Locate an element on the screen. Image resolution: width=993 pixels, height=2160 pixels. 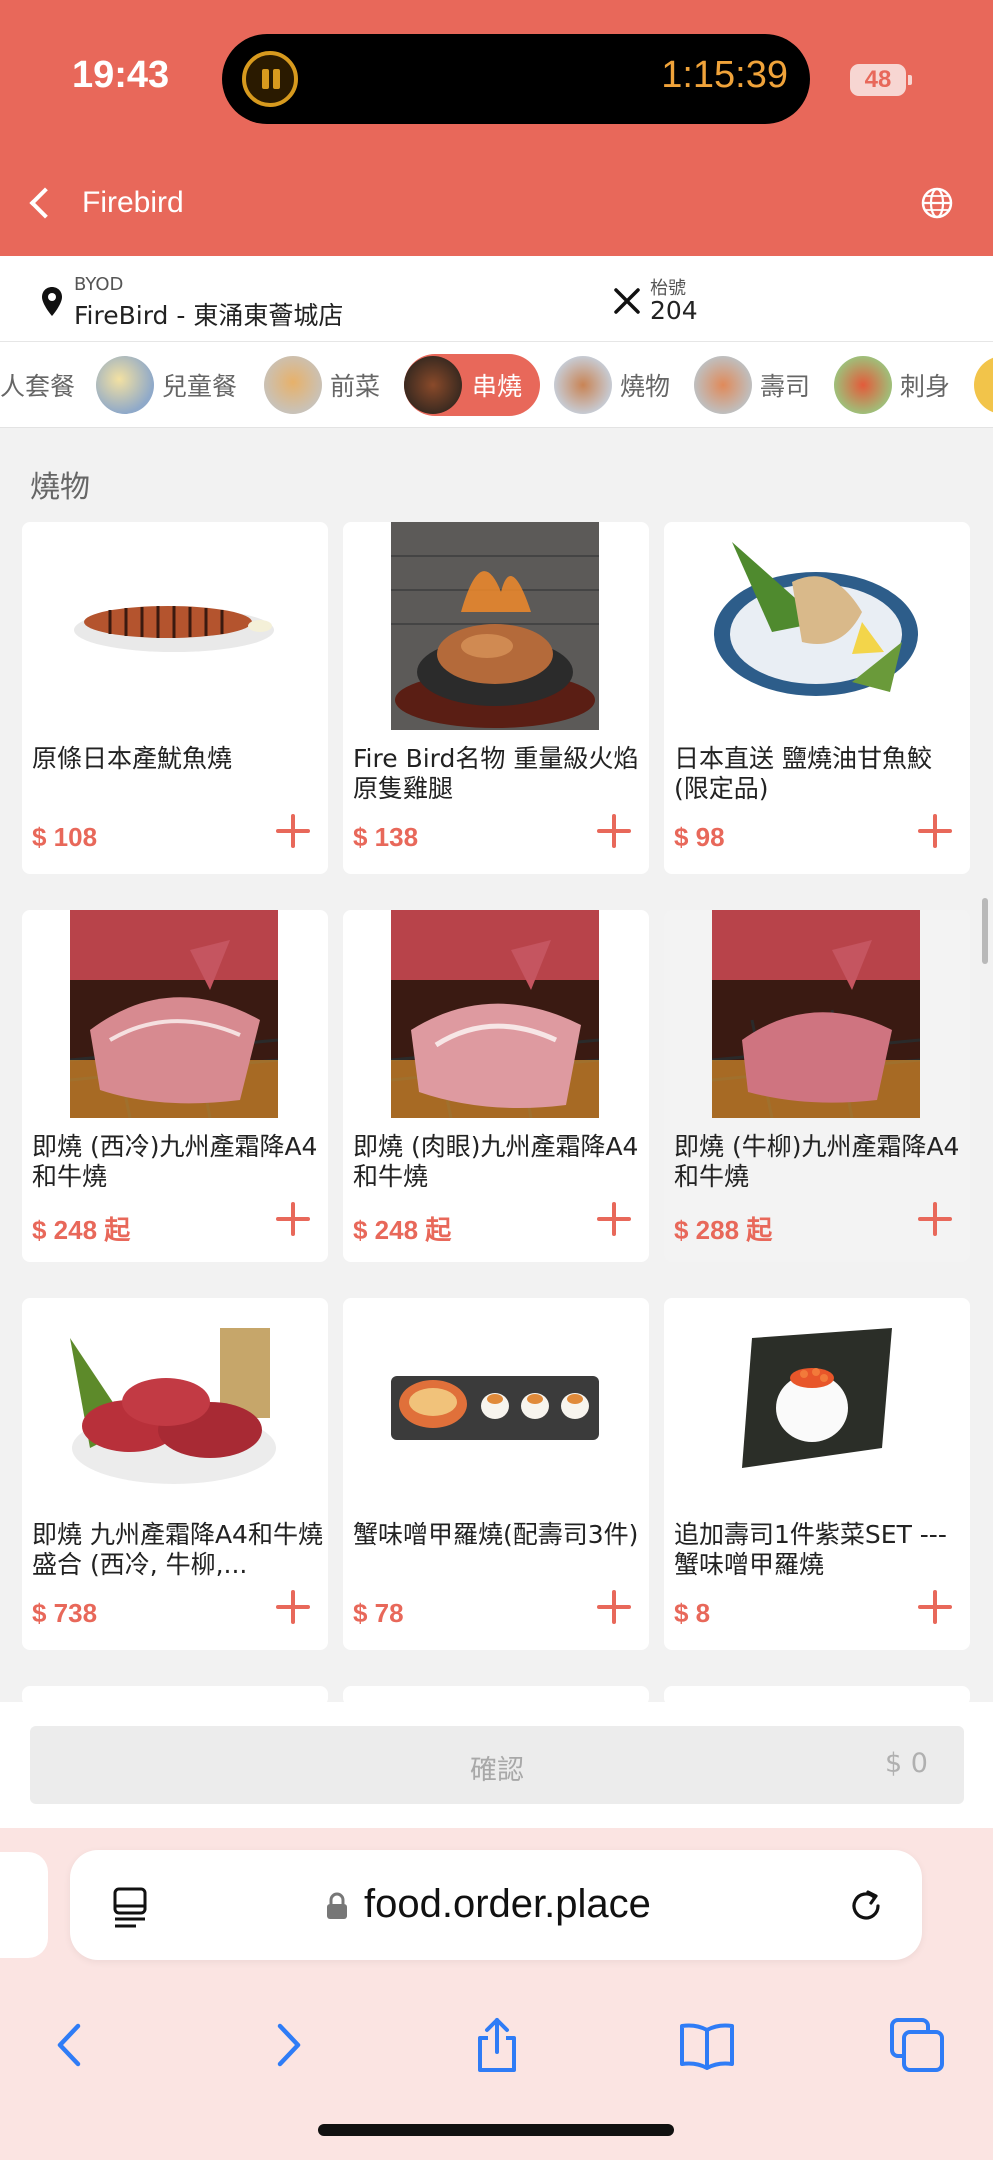
section-title: 燒物 is located at coordinates (60, 487).